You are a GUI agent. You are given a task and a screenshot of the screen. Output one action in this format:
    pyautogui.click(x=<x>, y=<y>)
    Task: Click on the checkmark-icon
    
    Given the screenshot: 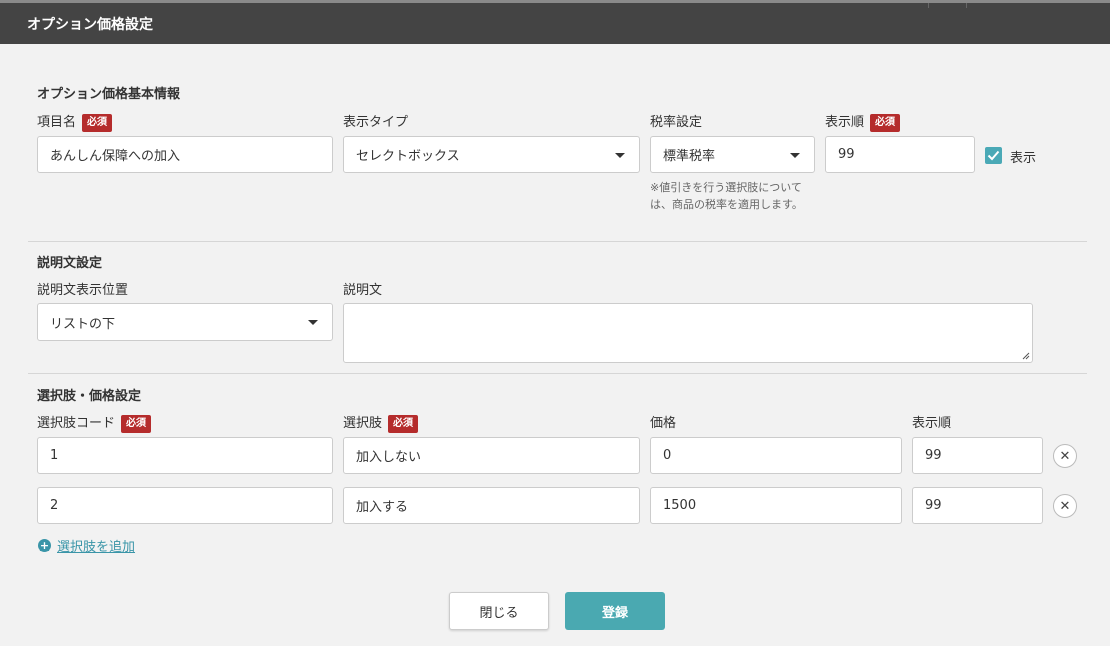 What is the action you would take?
    pyautogui.click(x=993, y=155)
    